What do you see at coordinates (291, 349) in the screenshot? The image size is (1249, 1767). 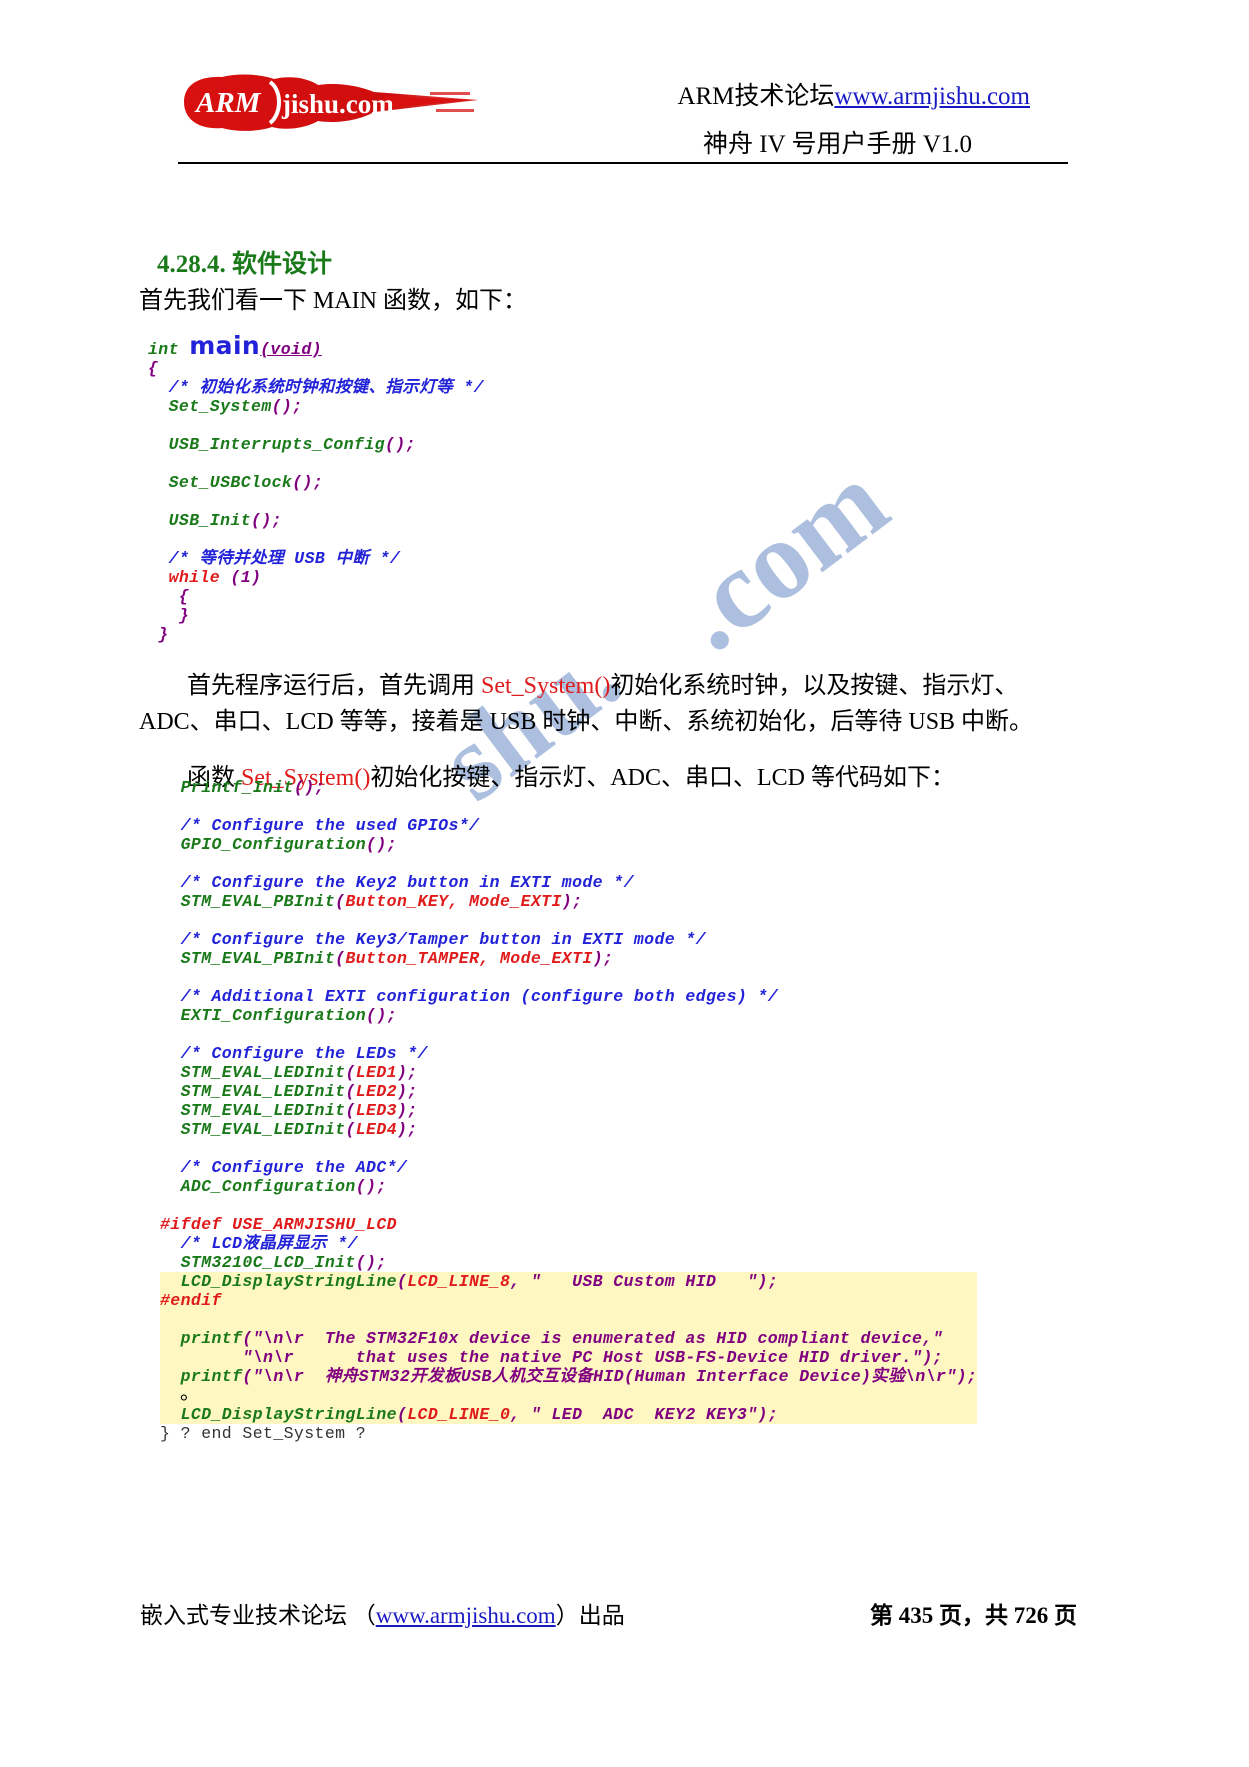 I see `code-token: (void)` at bounding box center [291, 349].